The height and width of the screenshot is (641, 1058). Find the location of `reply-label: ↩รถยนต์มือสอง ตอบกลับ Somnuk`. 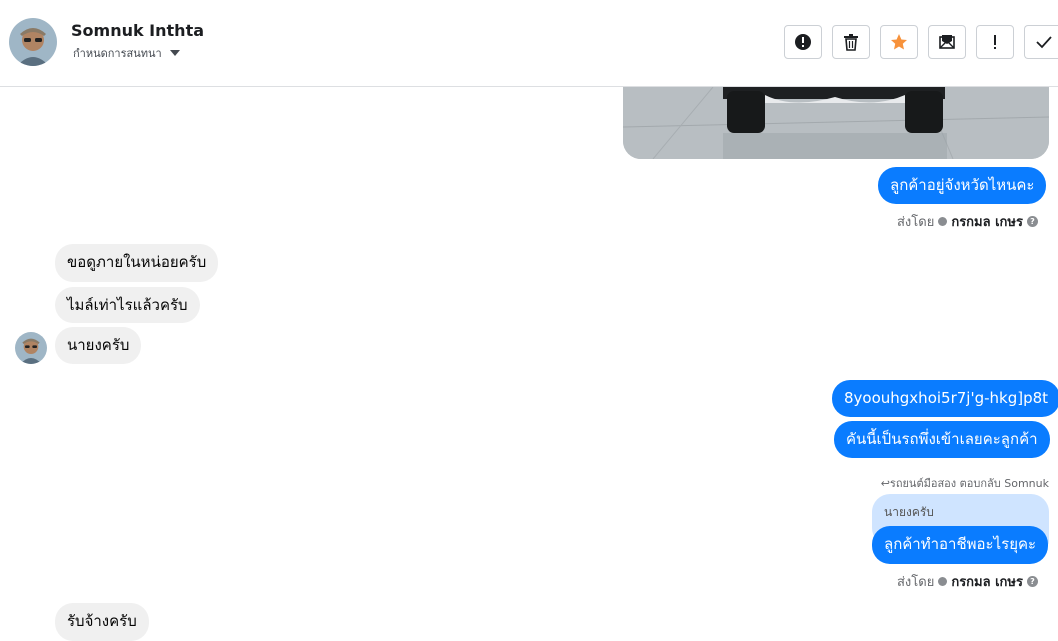

reply-label: ↩รถยนต์มือสอง ตอบกลับ Somnuk is located at coordinates (965, 483).